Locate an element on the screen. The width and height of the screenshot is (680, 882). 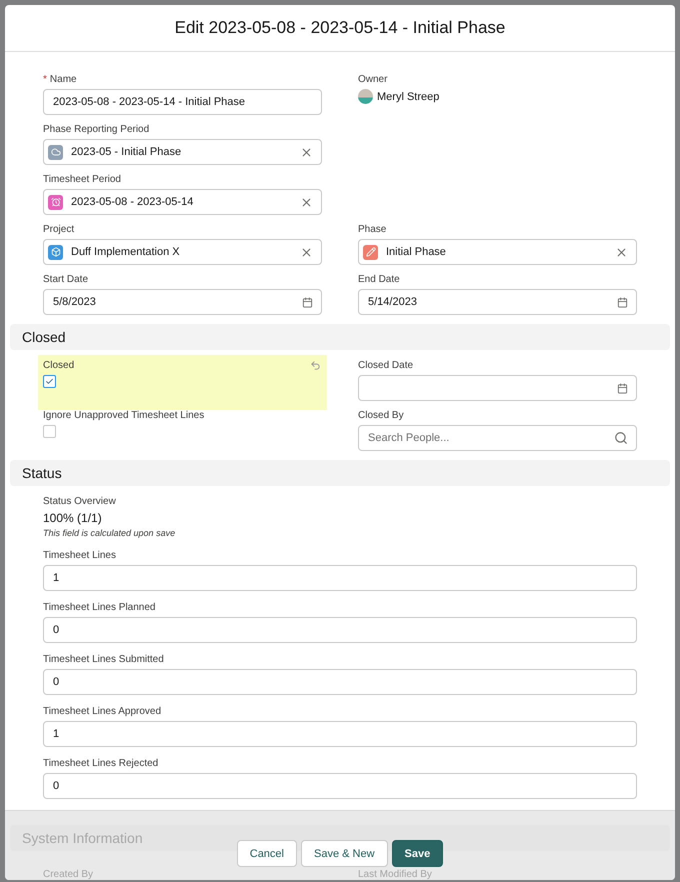
field-label: Timesheet Lines Approved is located at coordinates (102, 711).